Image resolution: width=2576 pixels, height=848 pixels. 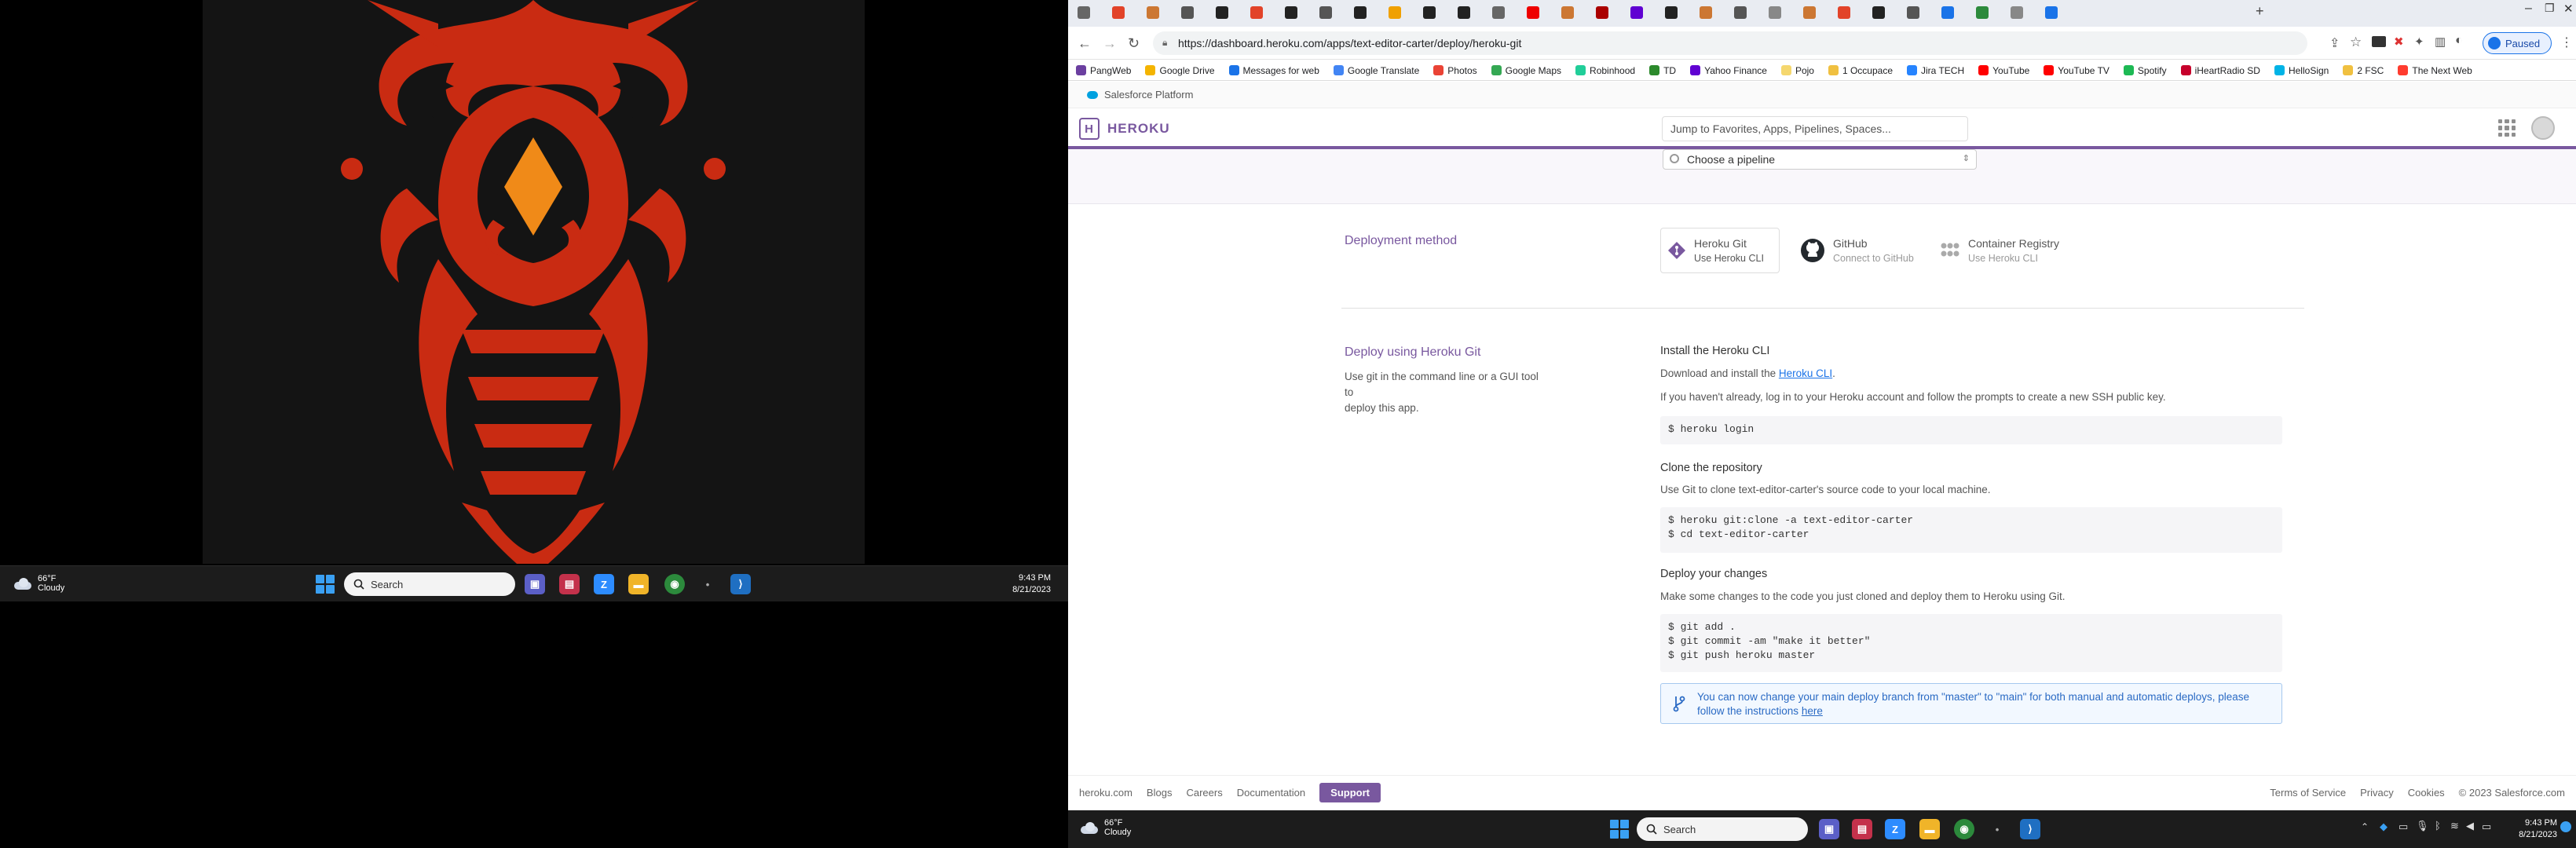 I want to click on bookmark-item: Spotify, so click(x=2145, y=70).